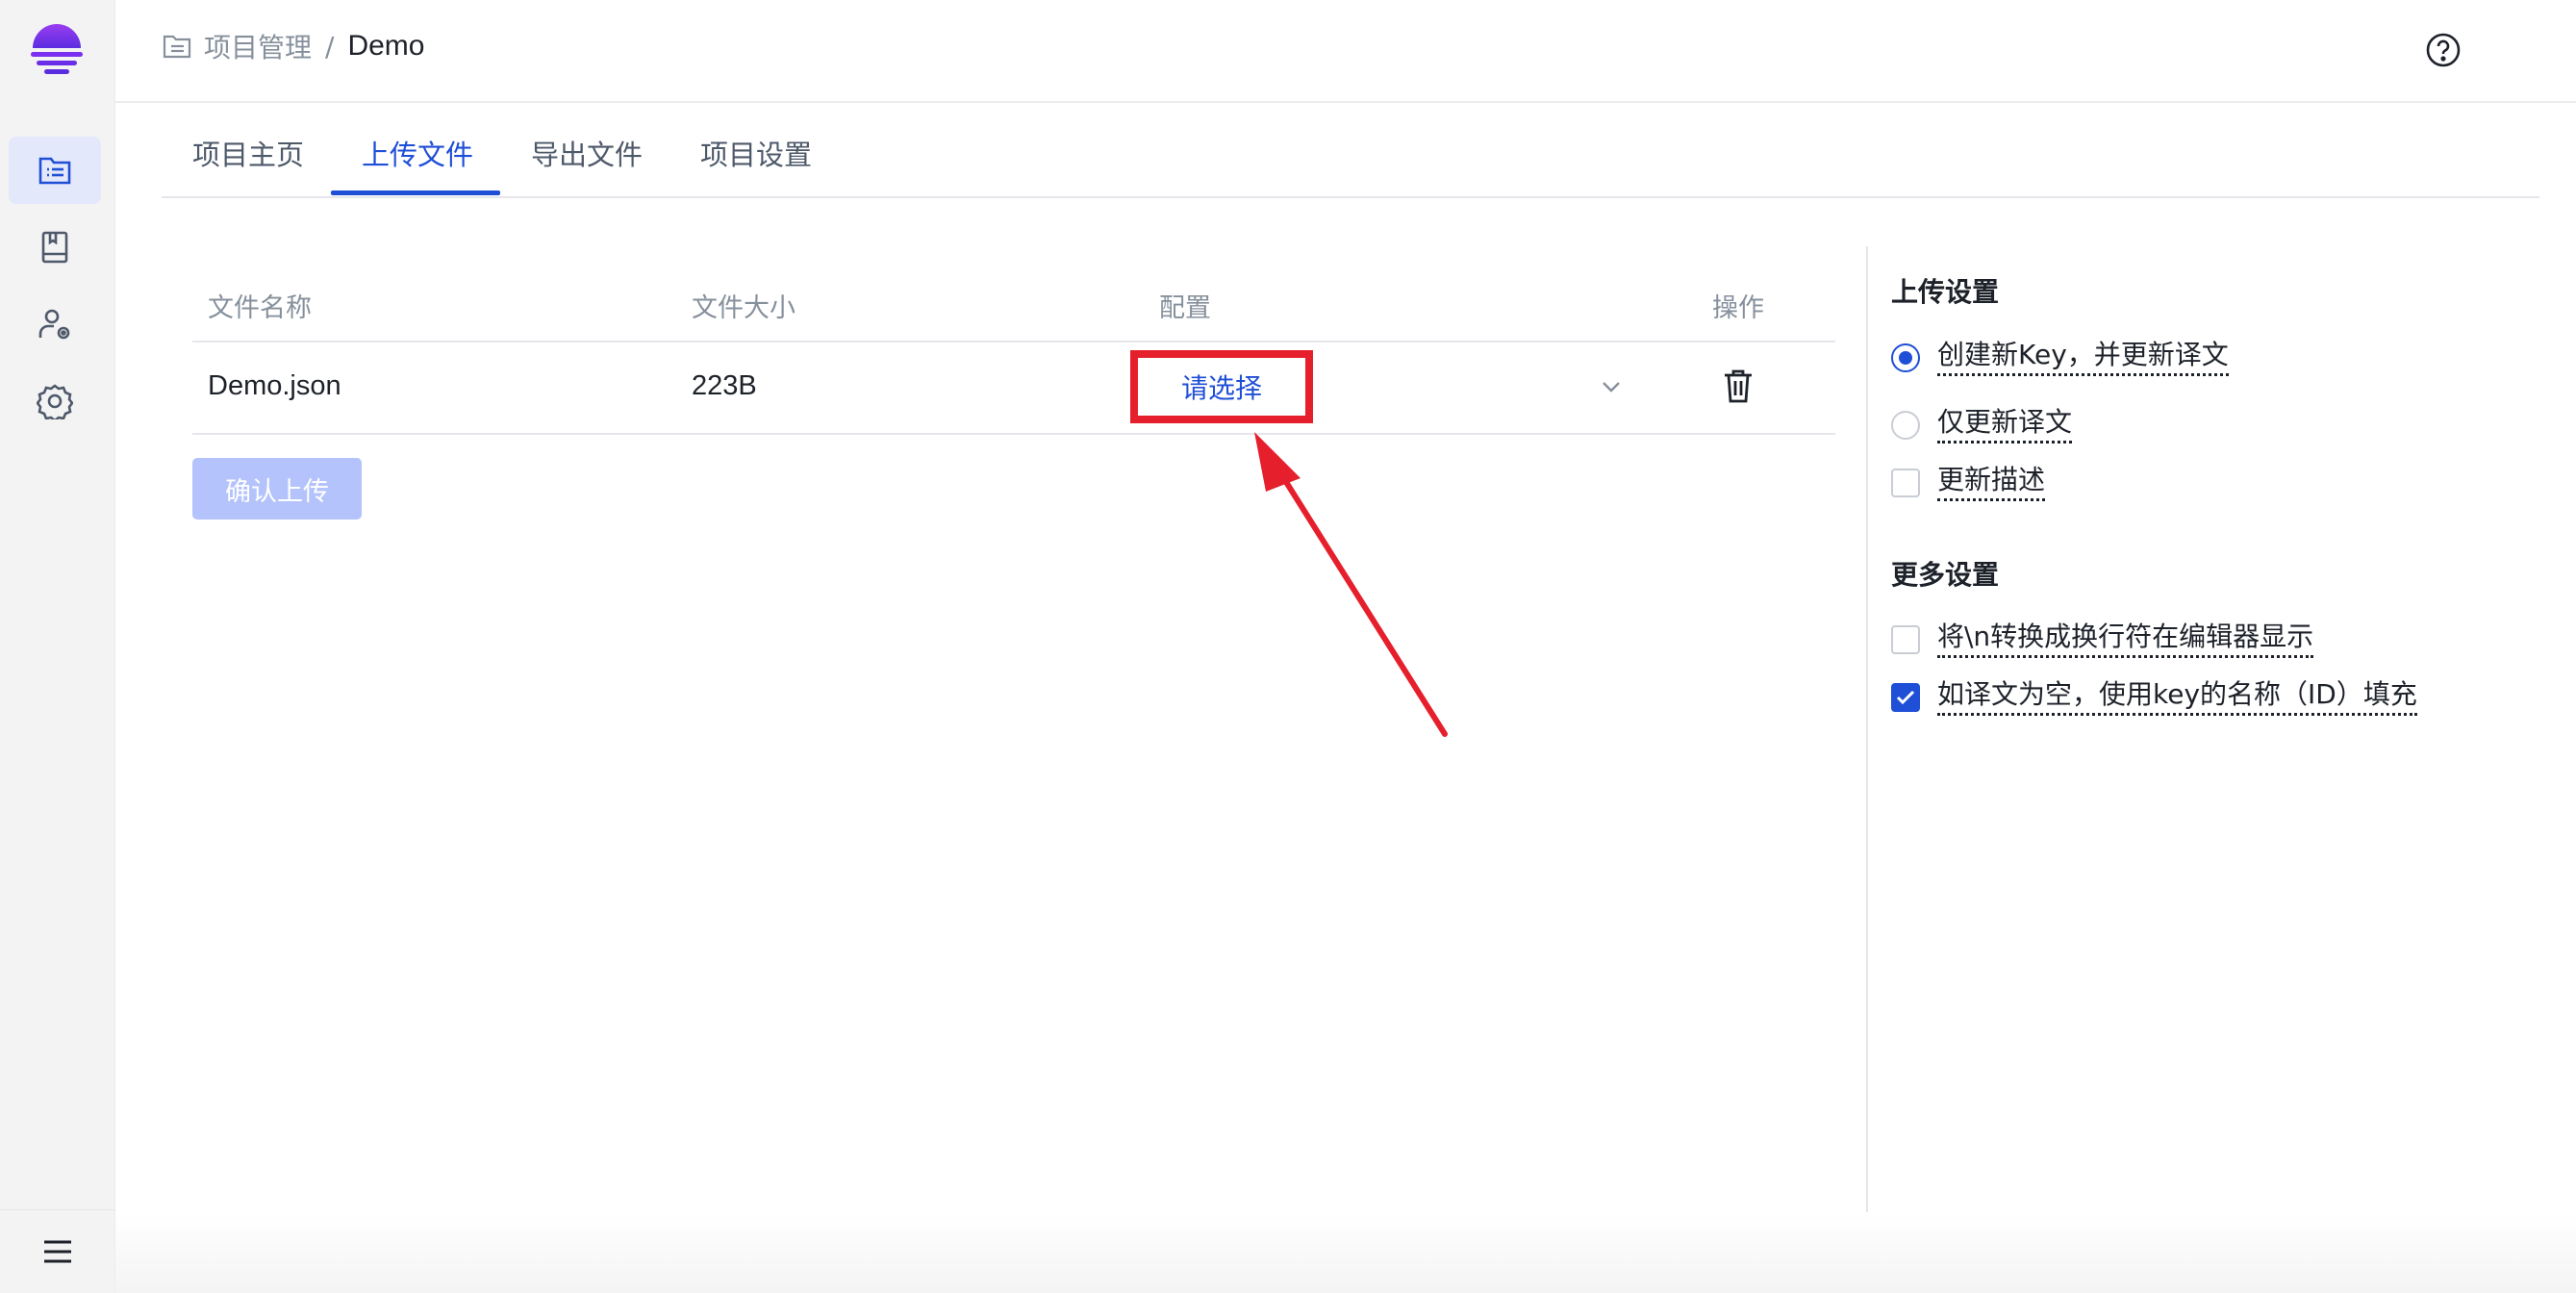 The image size is (2576, 1293). What do you see at coordinates (57, 51) in the screenshot?
I see `brand-logo-icon` at bounding box center [57, 51].